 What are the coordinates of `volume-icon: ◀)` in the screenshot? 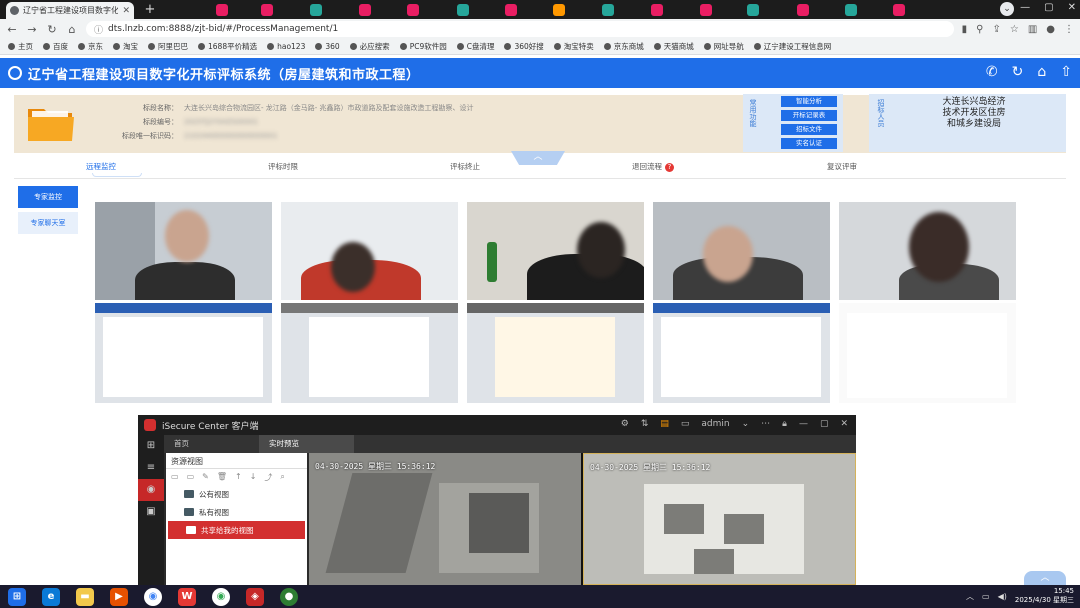 It's located at (1002, 596).